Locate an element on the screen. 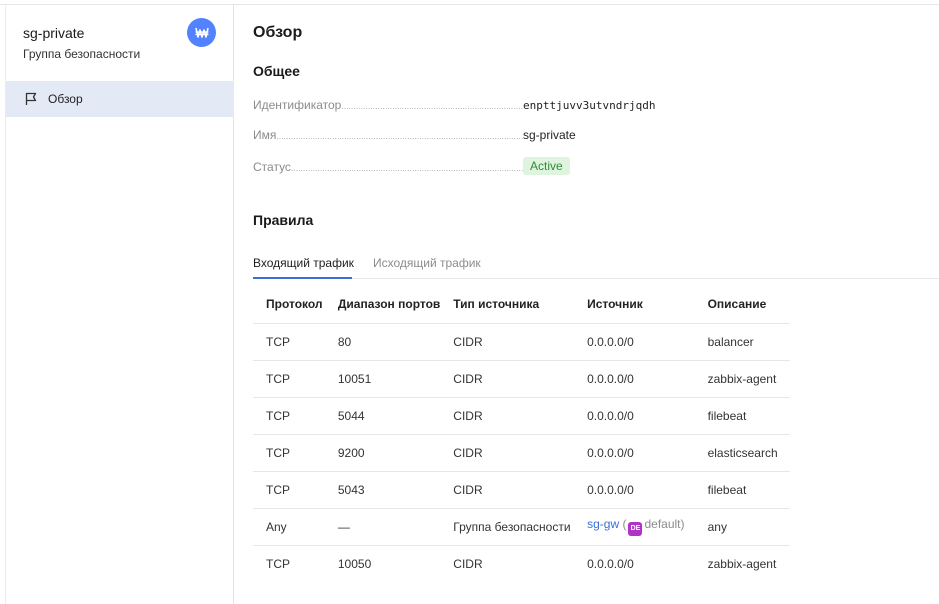 This screenshot has height=604, width=939. paren-close: ) is located at coordinates (682, 524).